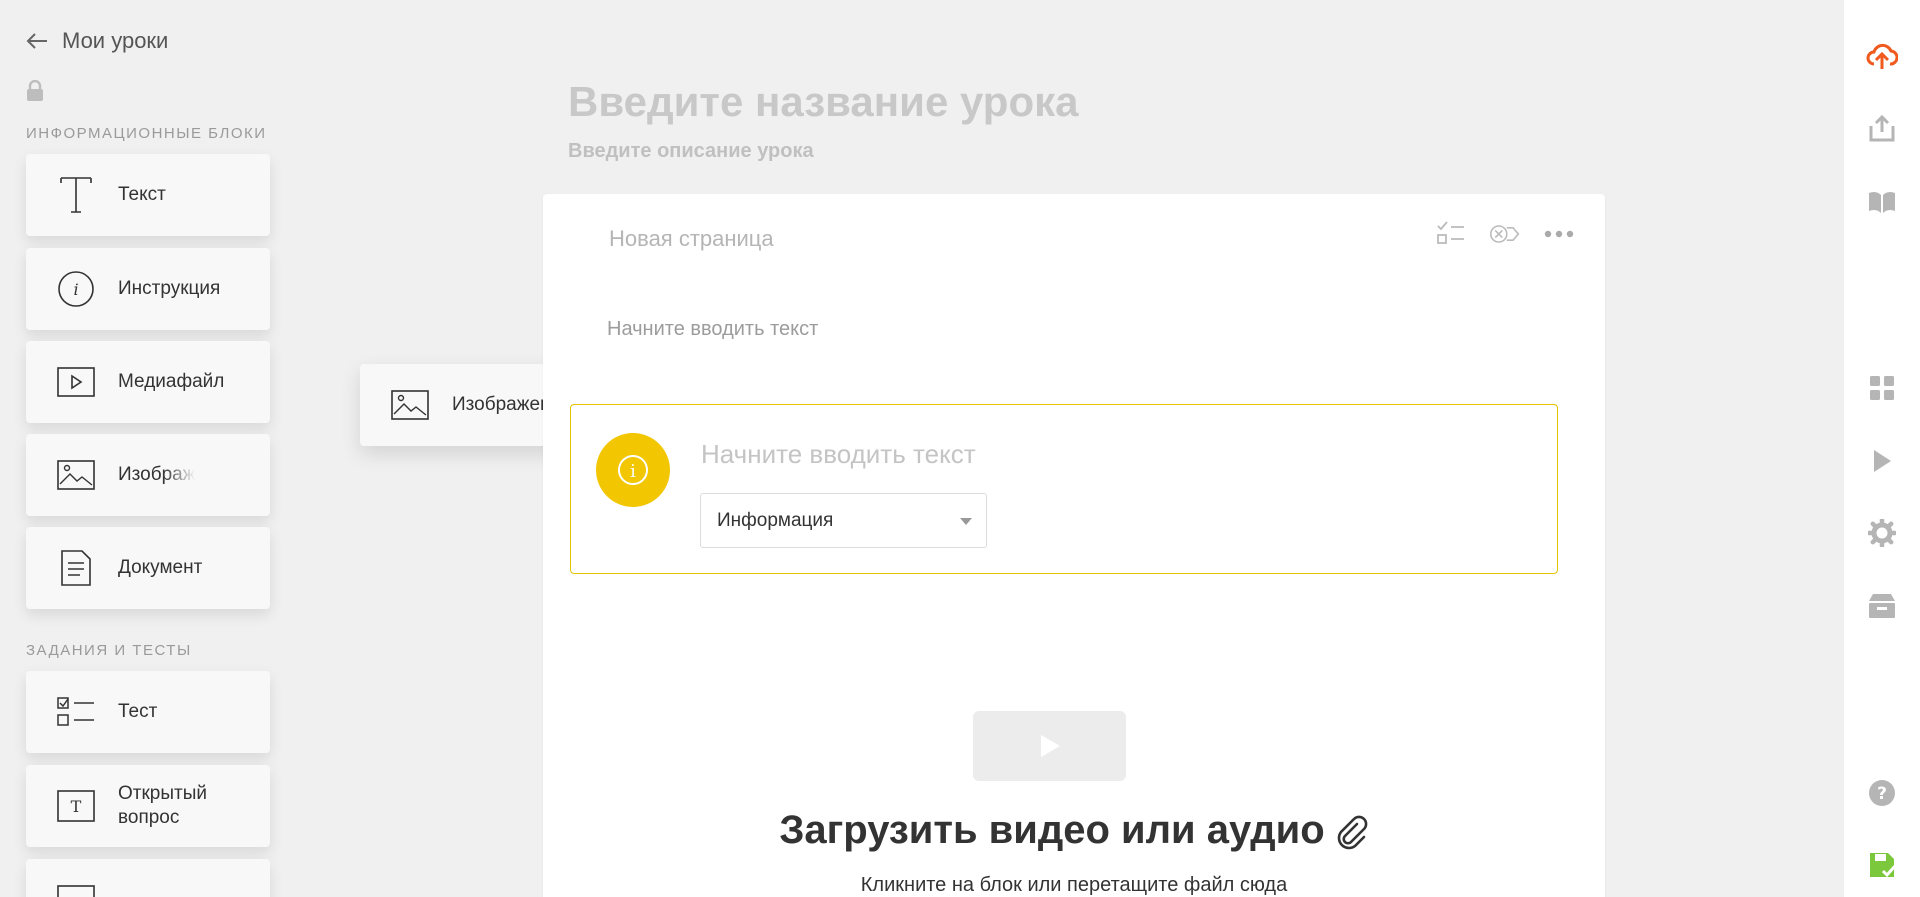  Describe the element at coordinates (76, 888) in the screenshot. I see `table-icon` at that location.